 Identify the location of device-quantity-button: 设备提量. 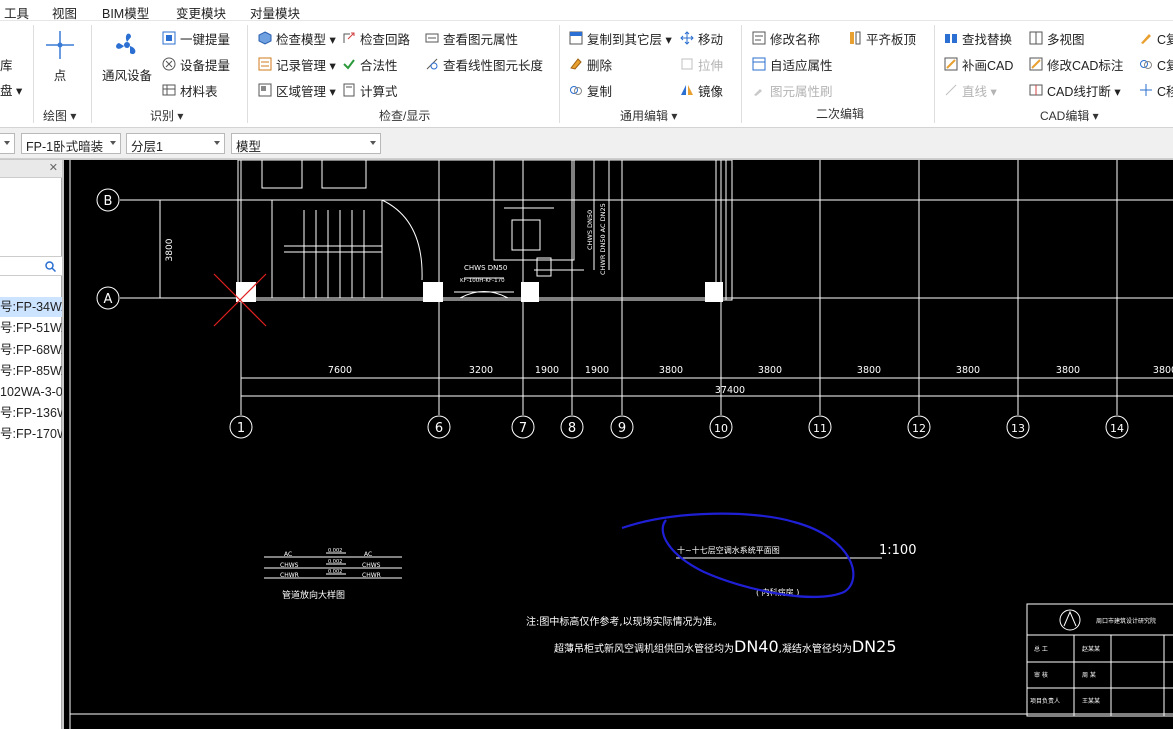
(196, 64).